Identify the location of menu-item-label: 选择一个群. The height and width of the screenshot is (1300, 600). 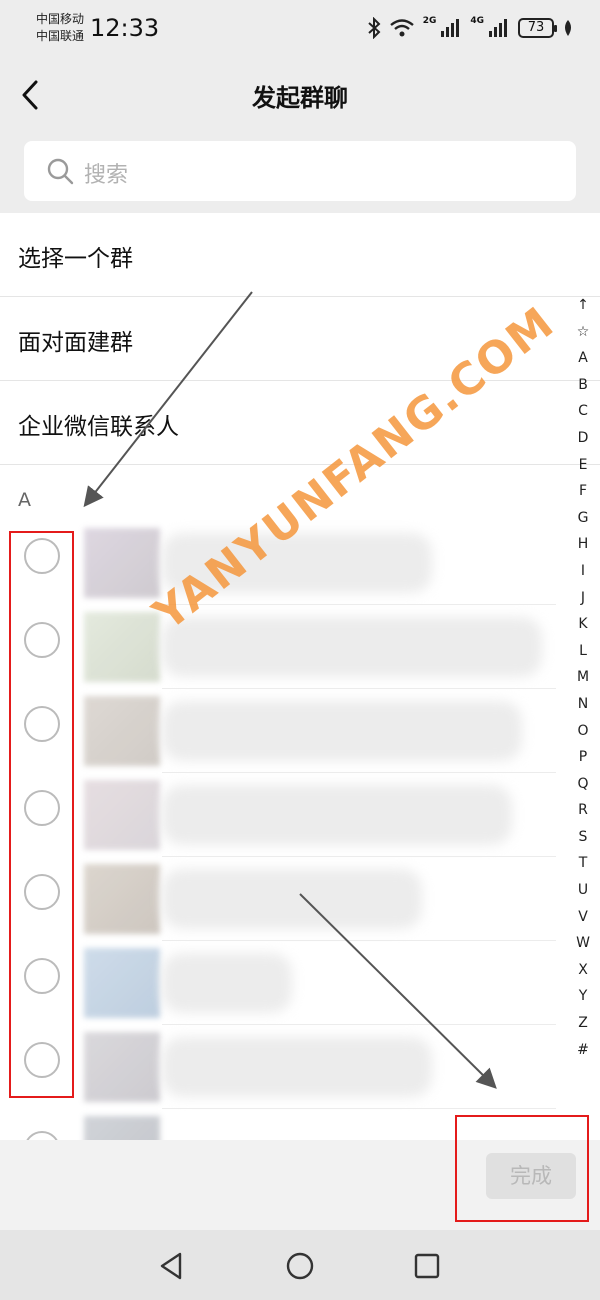
(75, 259).